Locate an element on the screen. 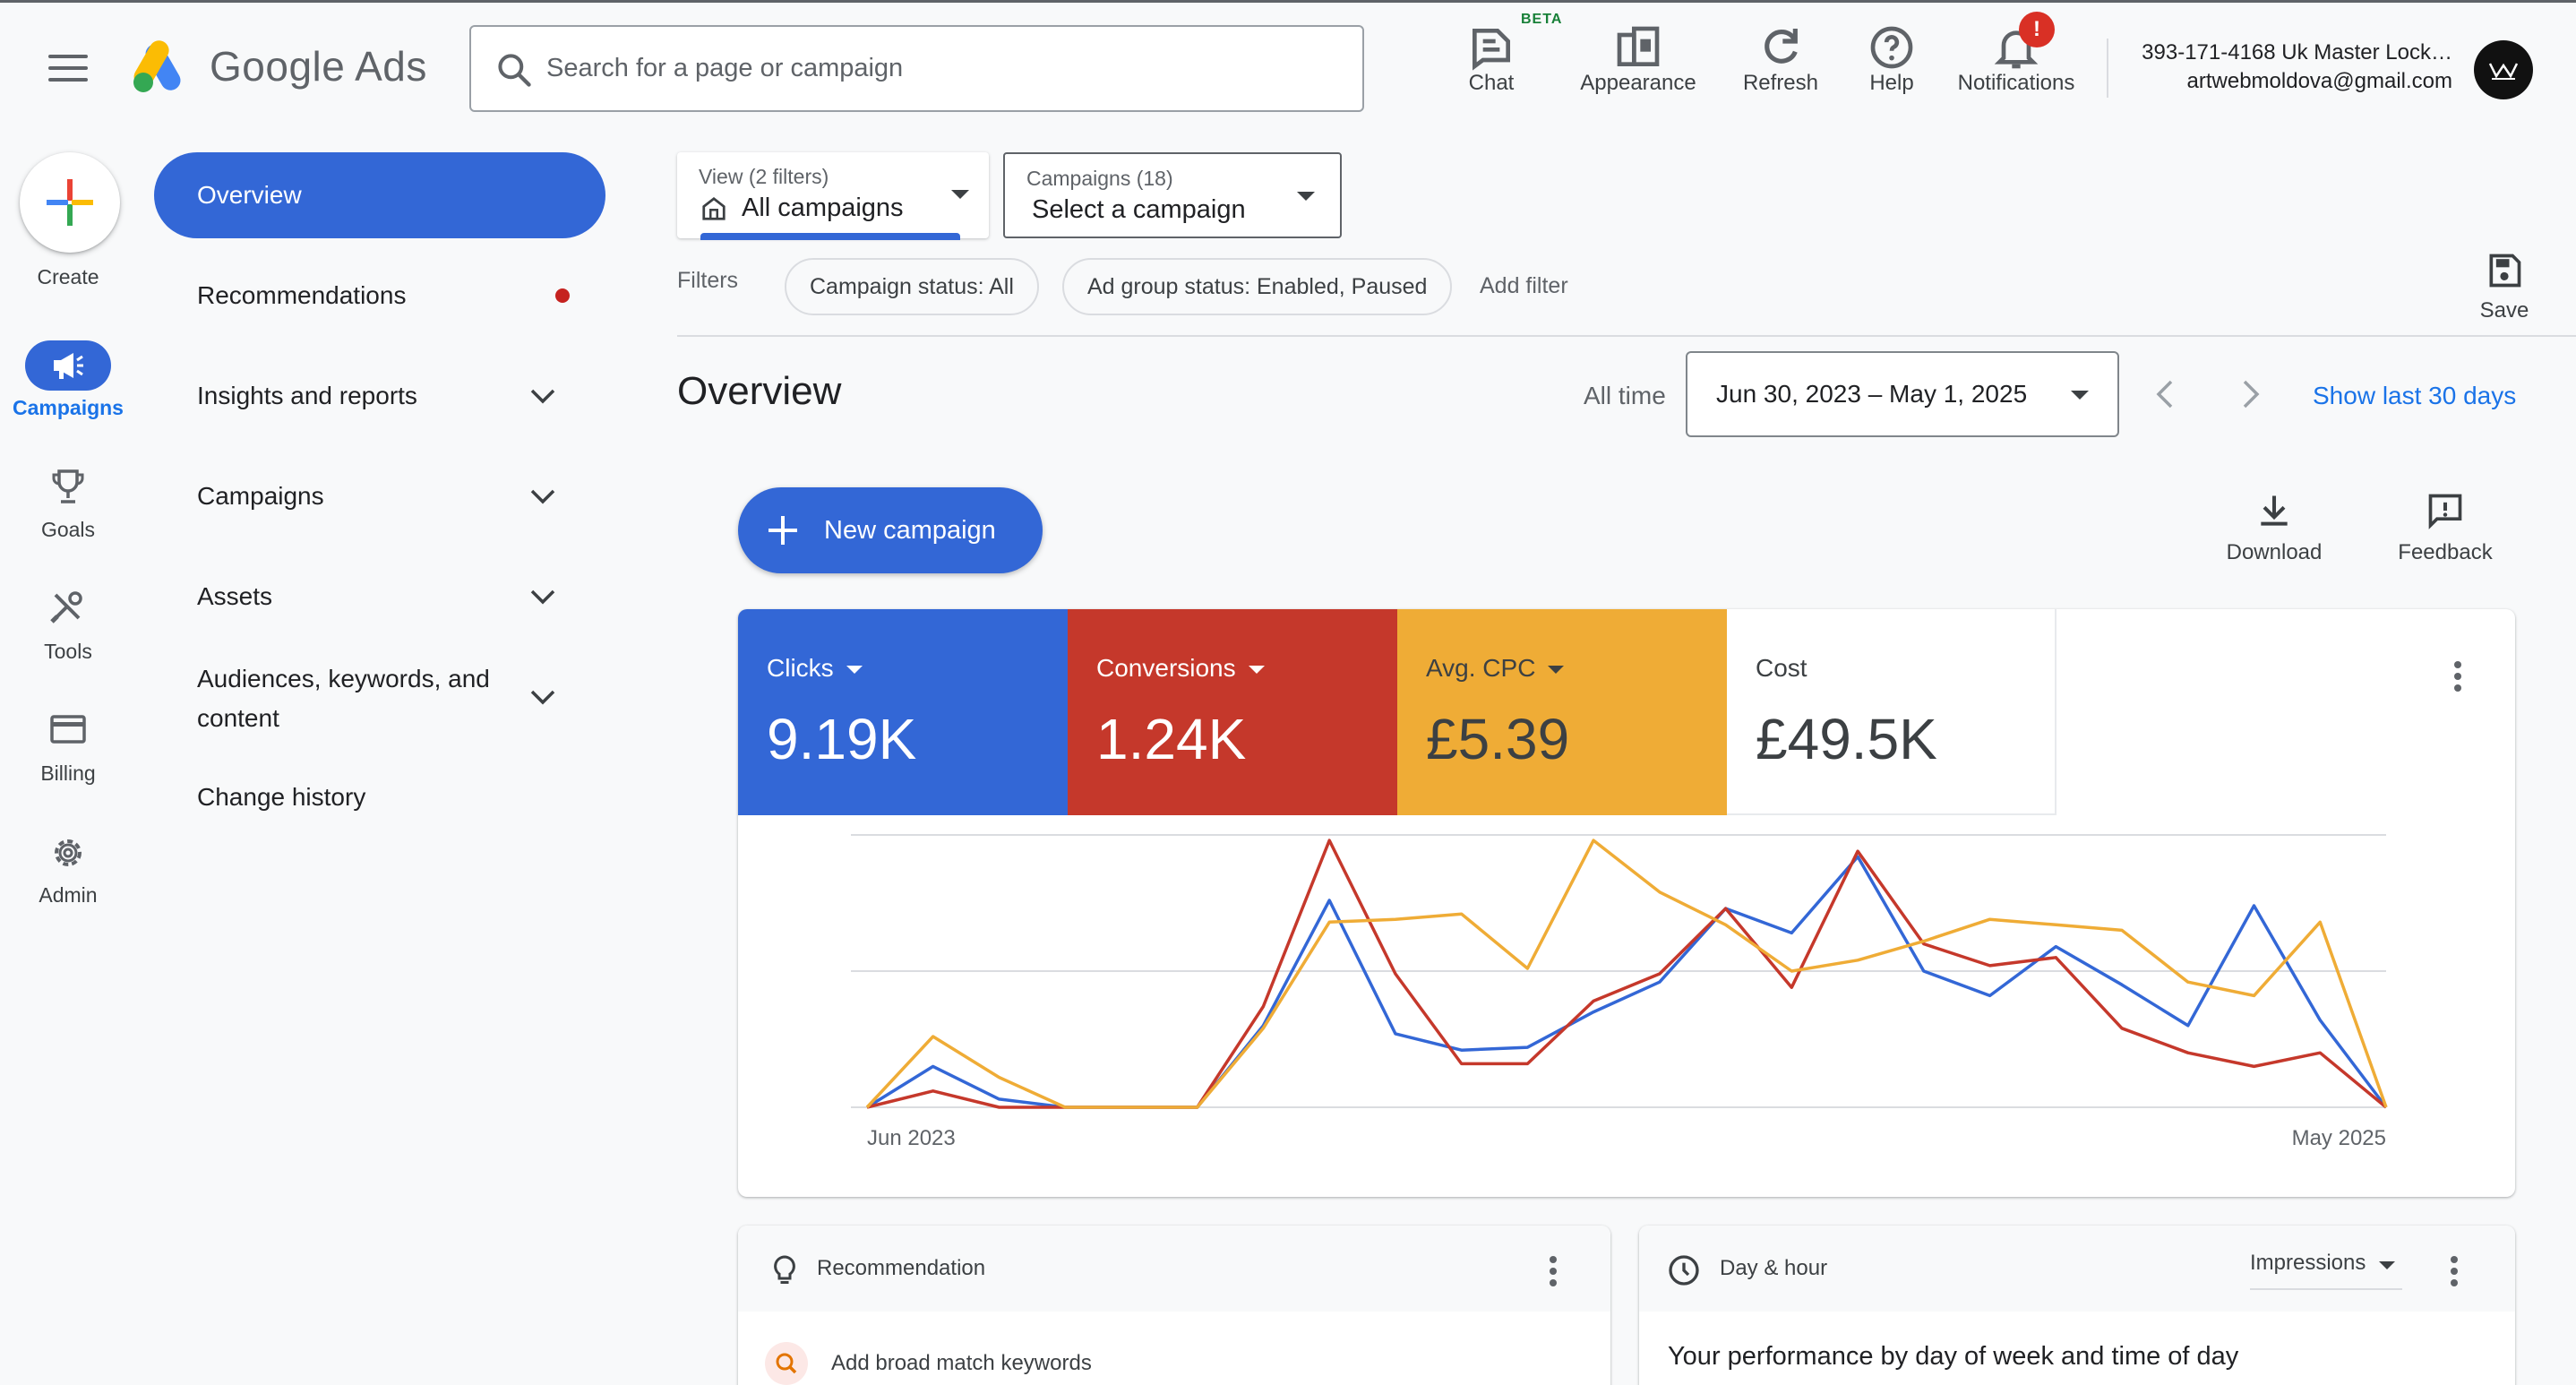 The width and height of the screenshot is (2576, 1385). impressions-dropdown-value: Impressions is located at coordinates (2308, 1263).